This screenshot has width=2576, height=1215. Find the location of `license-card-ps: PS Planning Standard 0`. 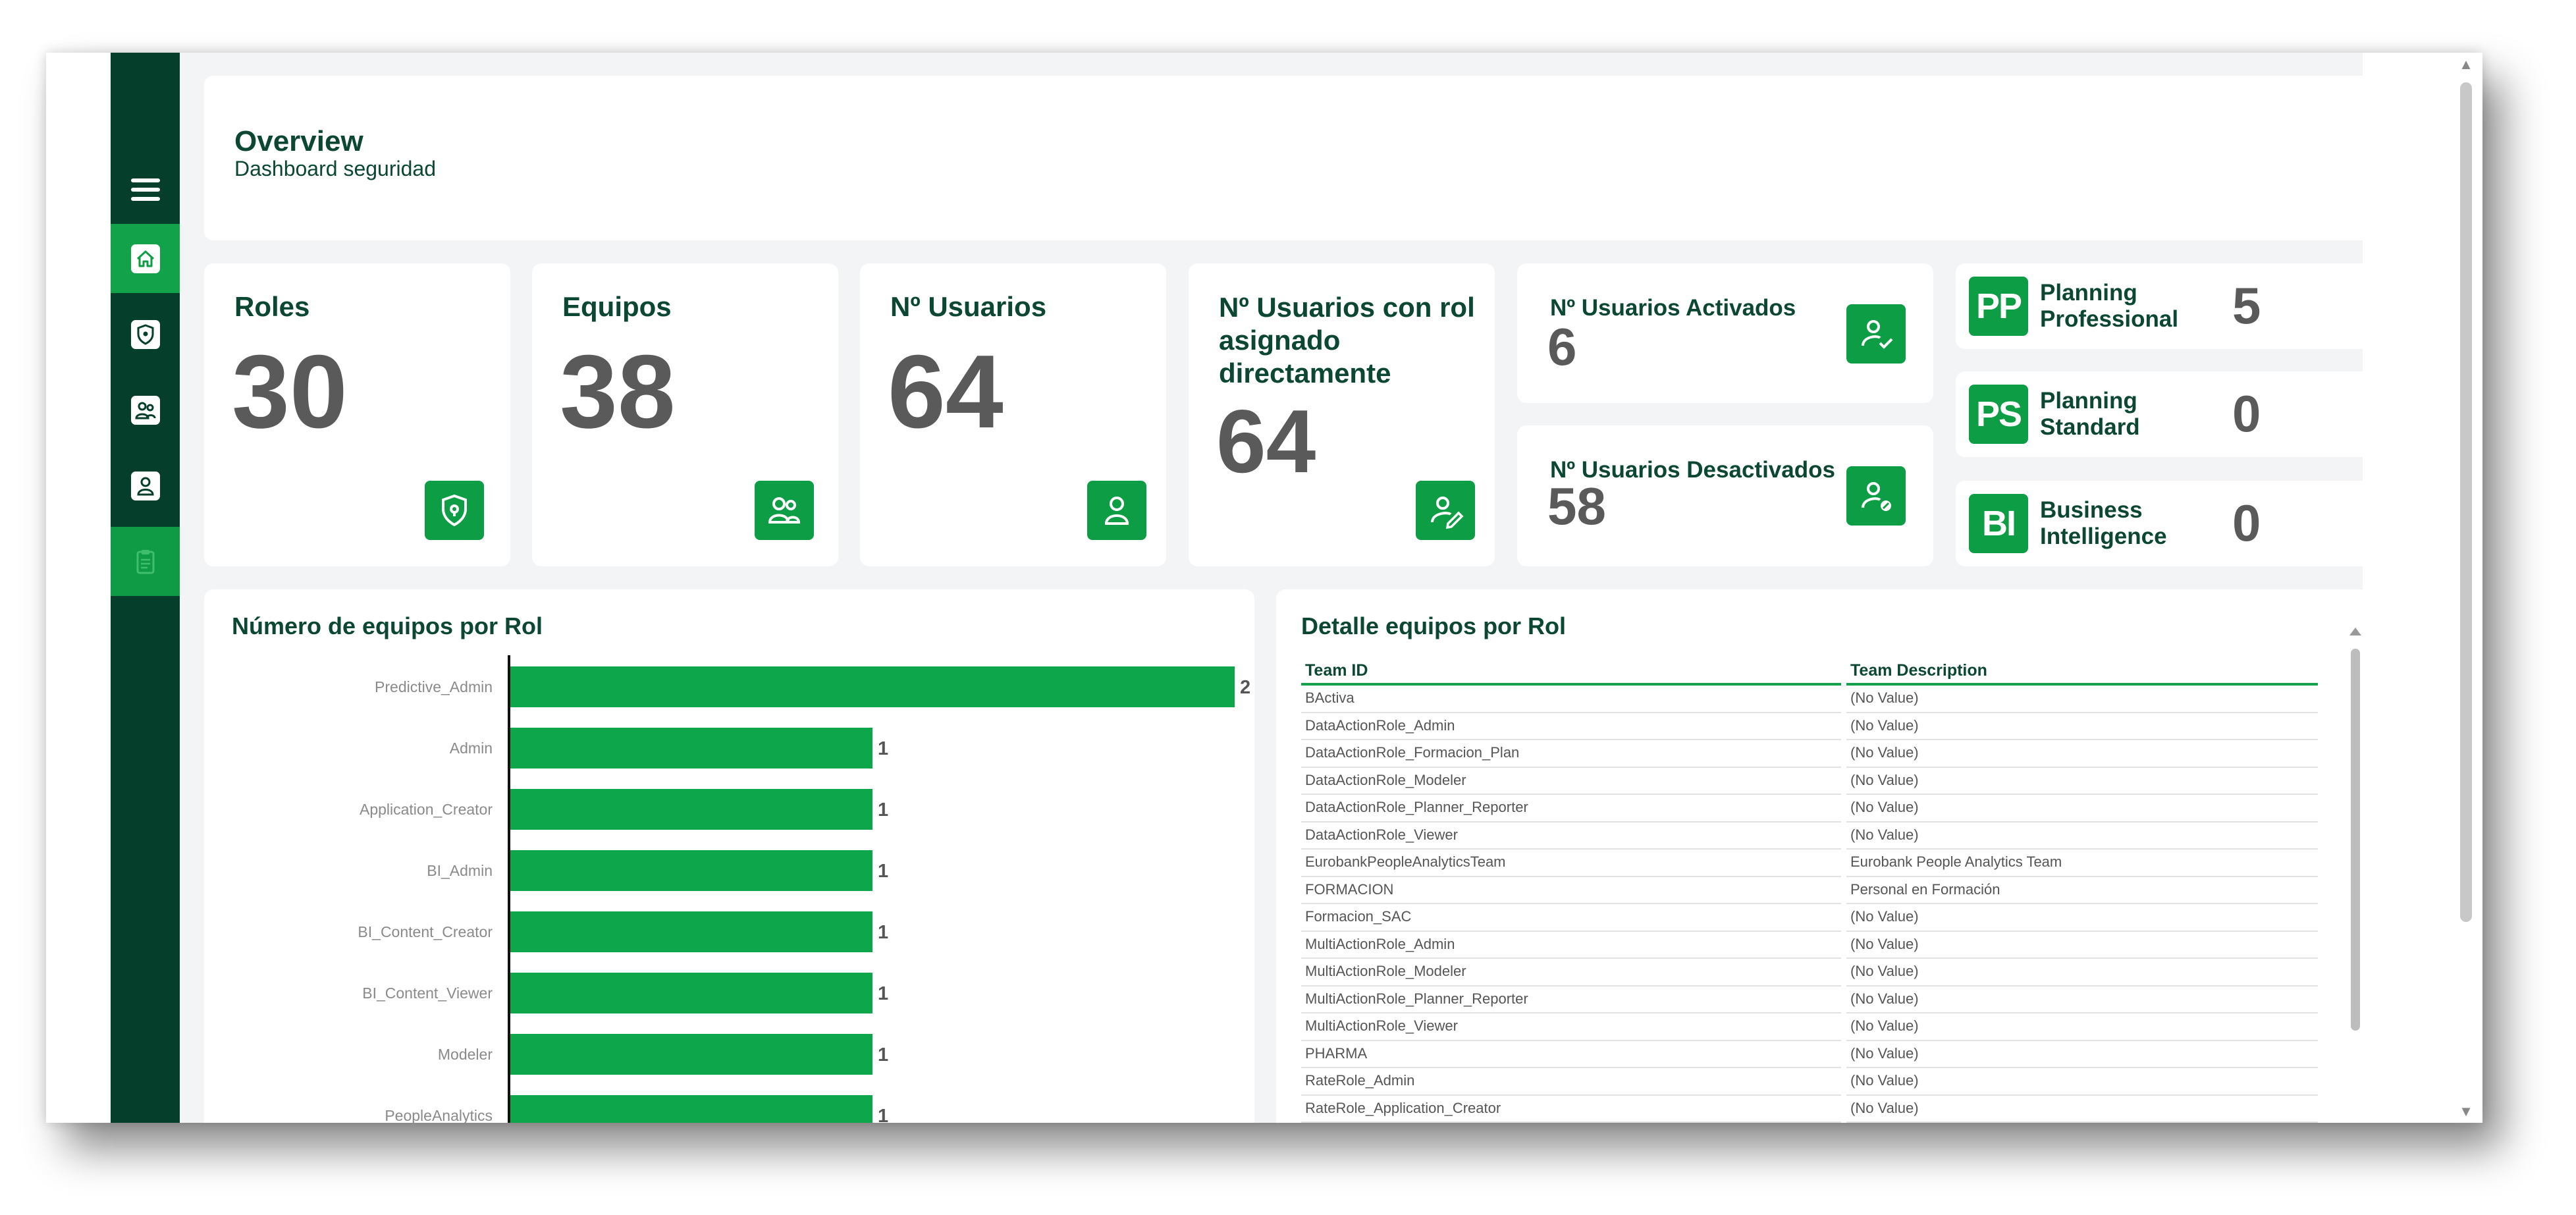

license-card-ps: PS Planning Standard 0 is located at coordinates (2164, 414).